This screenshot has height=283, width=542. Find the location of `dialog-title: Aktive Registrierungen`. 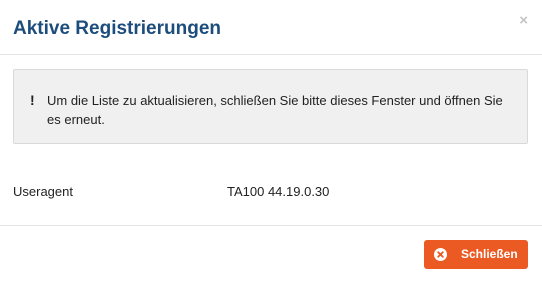

dialog-title: Aktive Registrierungen is located at coordinates (117, 28).